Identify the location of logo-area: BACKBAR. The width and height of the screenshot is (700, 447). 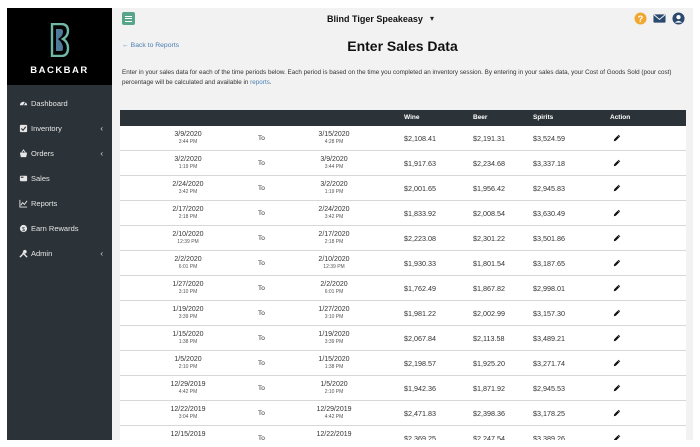
(59, 46).